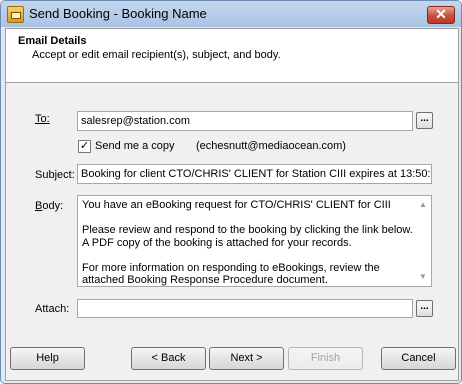 The image size is (462, 384). What do you see at coordinates (52, 309) in the screenshot?
I see `attach-label: Attach:` at bounding box center [52, 309].